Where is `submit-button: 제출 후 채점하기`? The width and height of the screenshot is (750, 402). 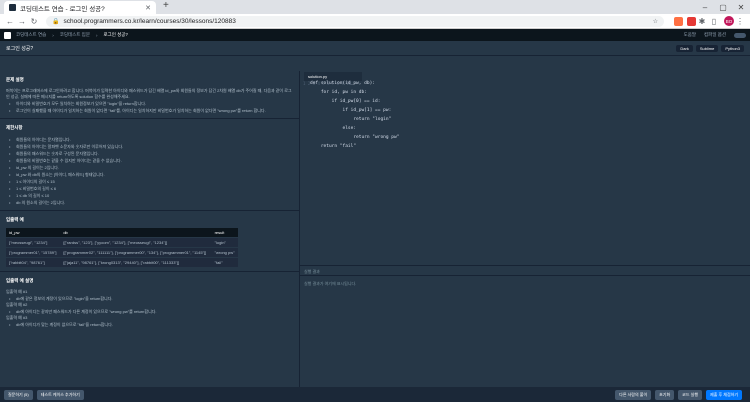 submit-button: 제출 후 채점하기 is located at coordinates (724, 394).